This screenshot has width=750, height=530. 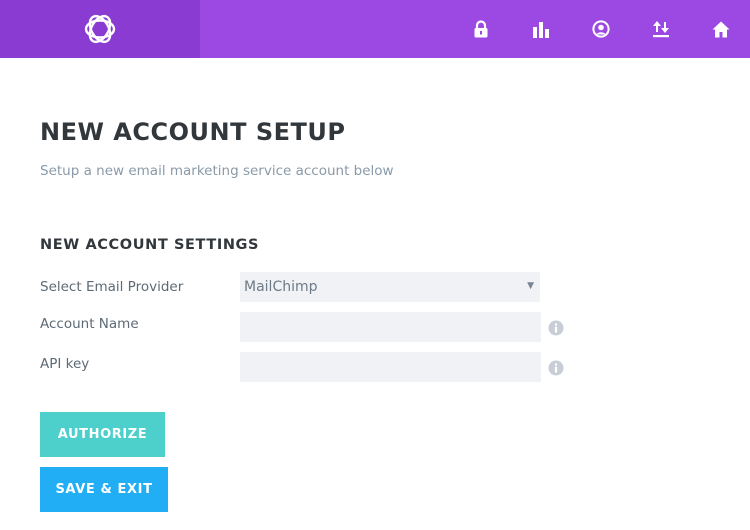 I want to click on import-export-icon, so click(x=661, y=29).